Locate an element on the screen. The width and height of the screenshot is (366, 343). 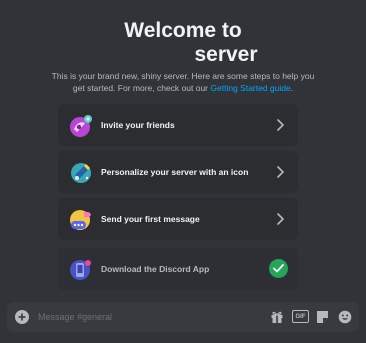
message-composer: GIF is located at coordinates (183, 317).